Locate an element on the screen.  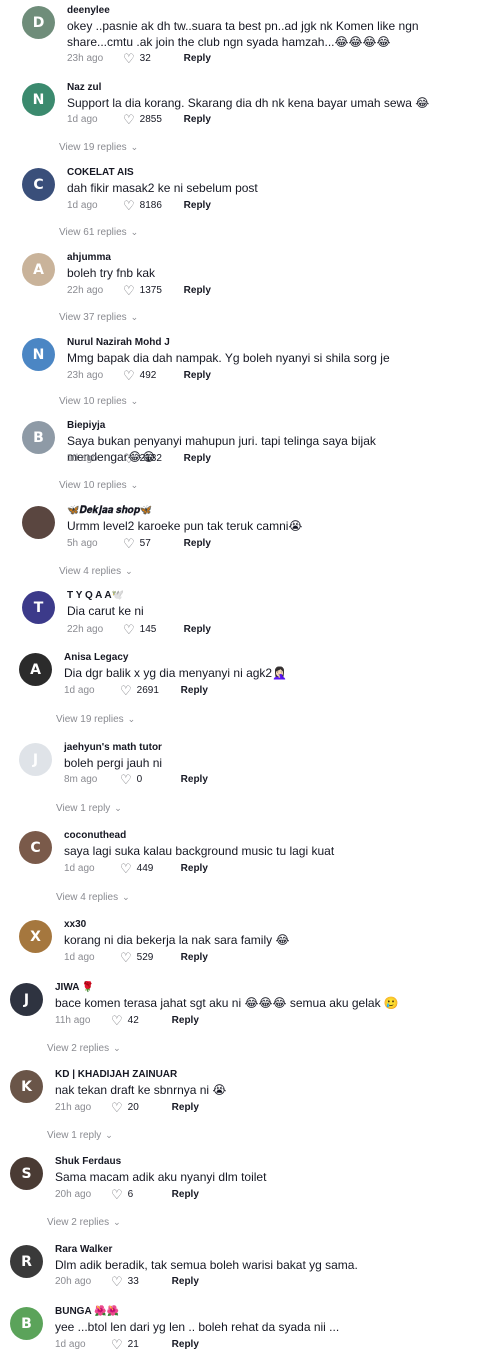
avatar is located at coordinates (38, 522).